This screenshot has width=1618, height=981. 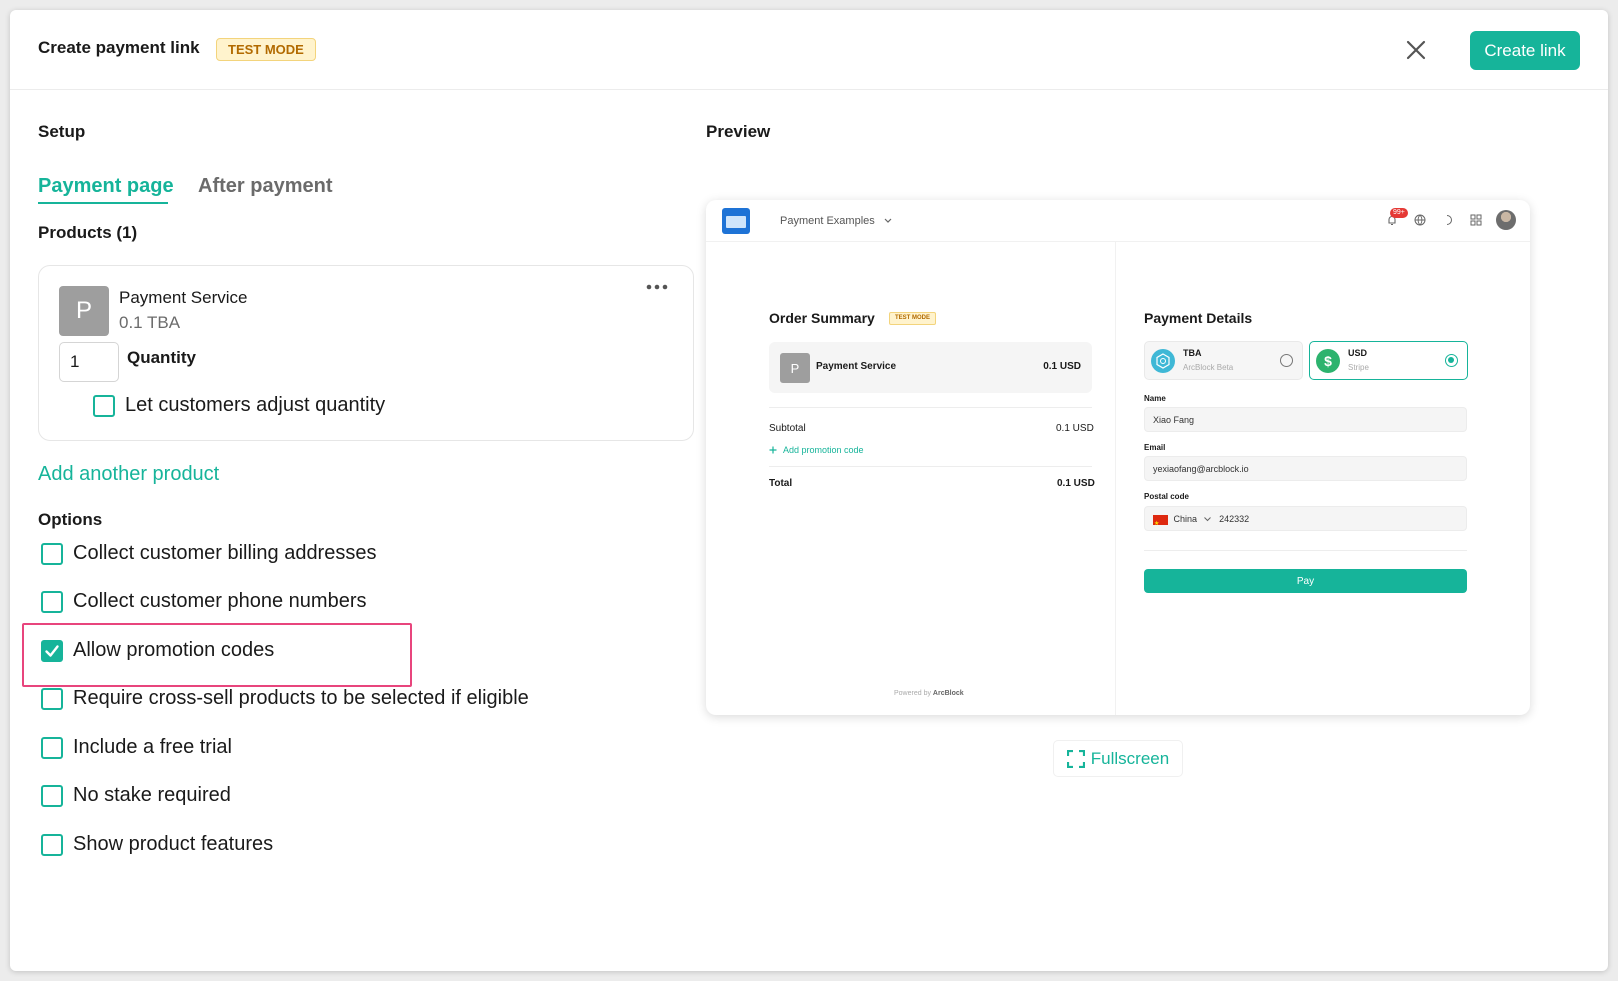 I want to click on dollar-icon: $, so click(x=1328, y=361).